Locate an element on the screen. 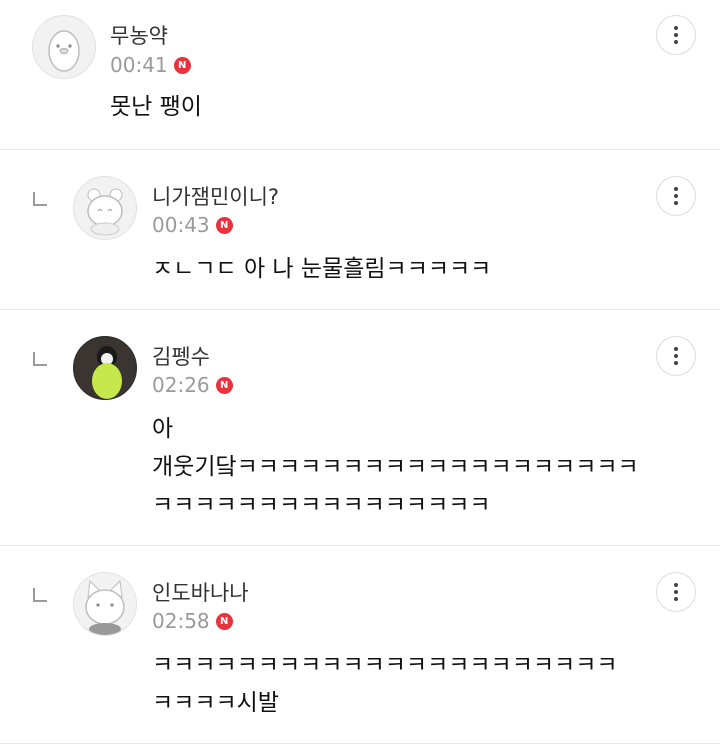  hamster-avatar is located at coordinates (105, 208).